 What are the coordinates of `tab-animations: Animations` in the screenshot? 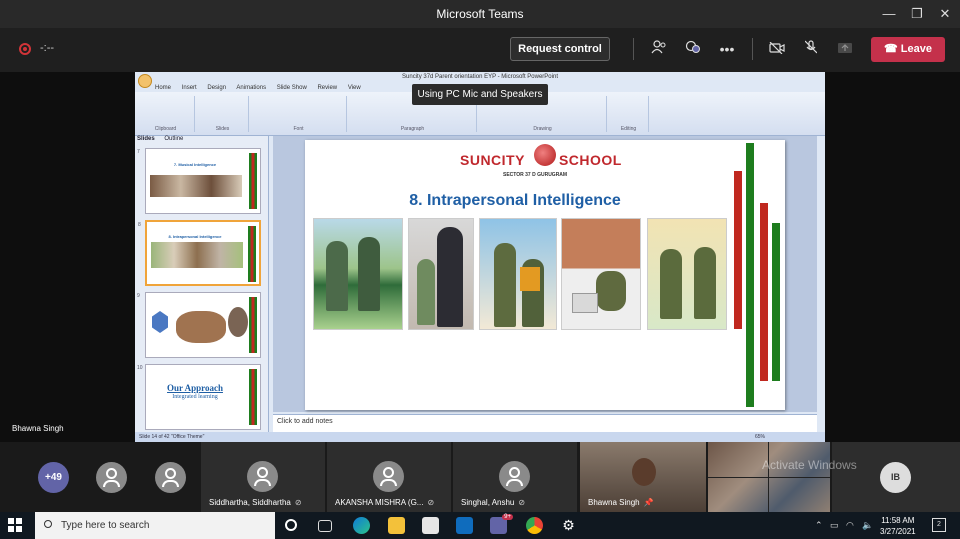 It's located at (251, 88).